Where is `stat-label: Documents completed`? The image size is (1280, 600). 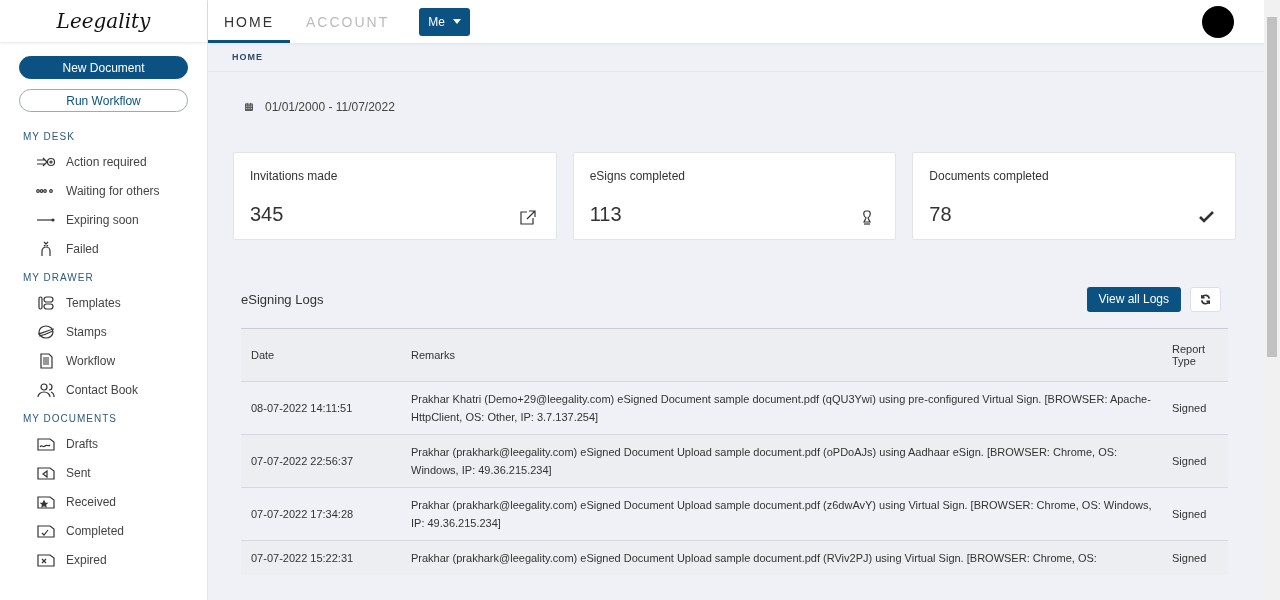
stat-label: Documents completed is located at coordinates (989, 177).